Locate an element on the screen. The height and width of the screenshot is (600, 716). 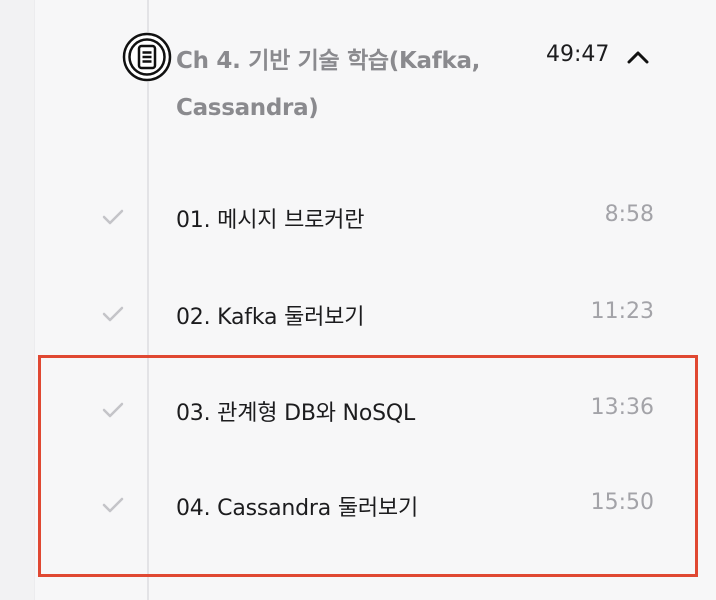
lecture-title: 01. 메시지 브로커란 is located at coordinates (270, 220).